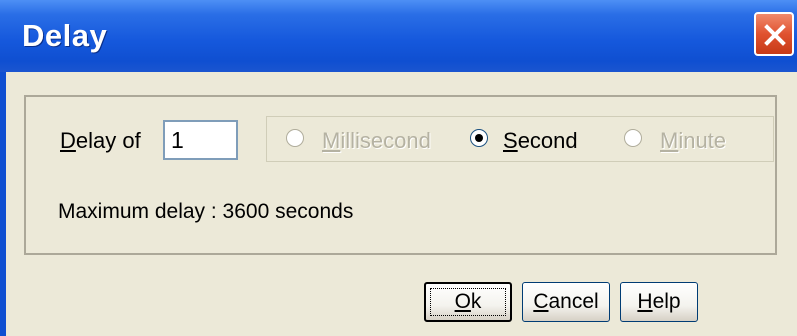  What do you see at coordinates (3, 204) in the screenshot?
I see `window-border` at bounding box center [3, 204].